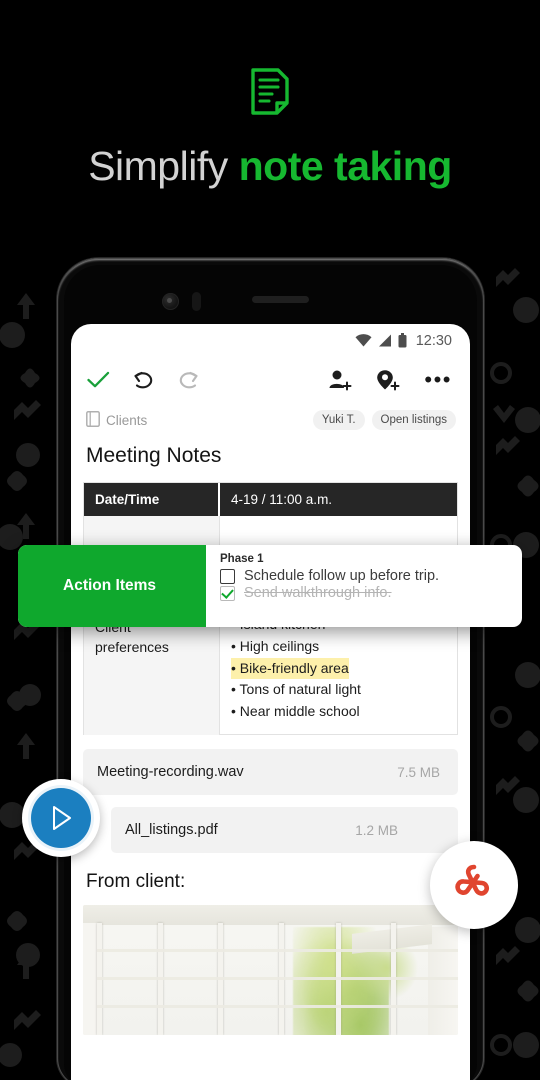 The height and width of the screenshot is (1080, 540). What do you see at coordinates (270, 416) in the screenshot?
I see `note-meta-row: Clients Yuki T. Open listings` at bounding box center [270, 416].